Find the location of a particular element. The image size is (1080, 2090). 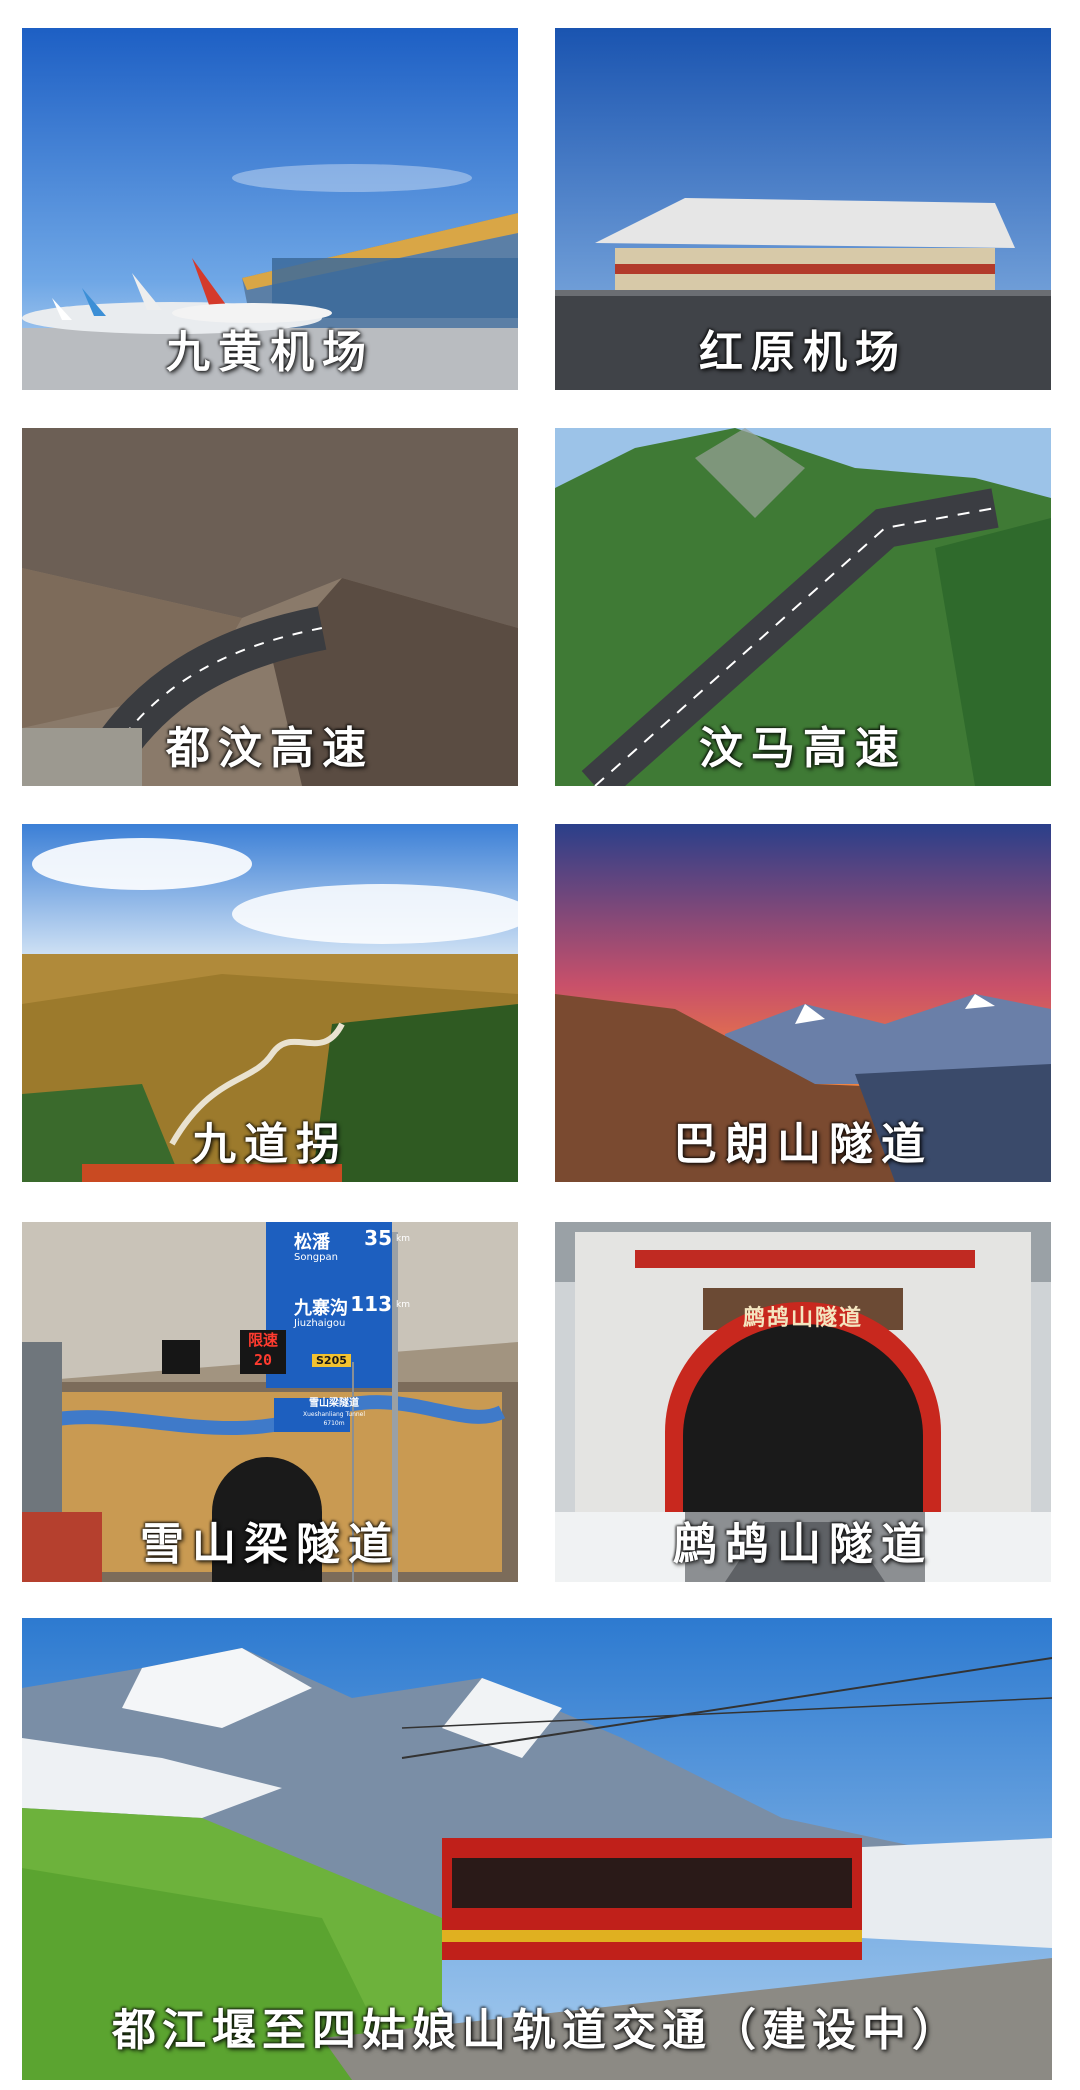

caption-xueshanliang-tunnel: 雪山梁隧道 is located at coordinates (270, 1544).